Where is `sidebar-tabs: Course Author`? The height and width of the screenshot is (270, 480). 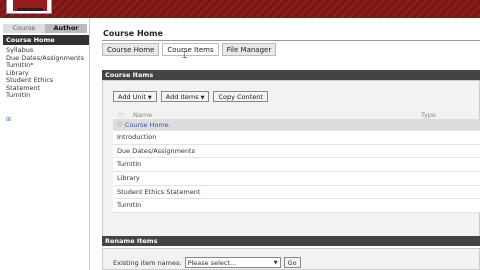 sidebar-tabs: Course Author is located at coordinates (45, 28).